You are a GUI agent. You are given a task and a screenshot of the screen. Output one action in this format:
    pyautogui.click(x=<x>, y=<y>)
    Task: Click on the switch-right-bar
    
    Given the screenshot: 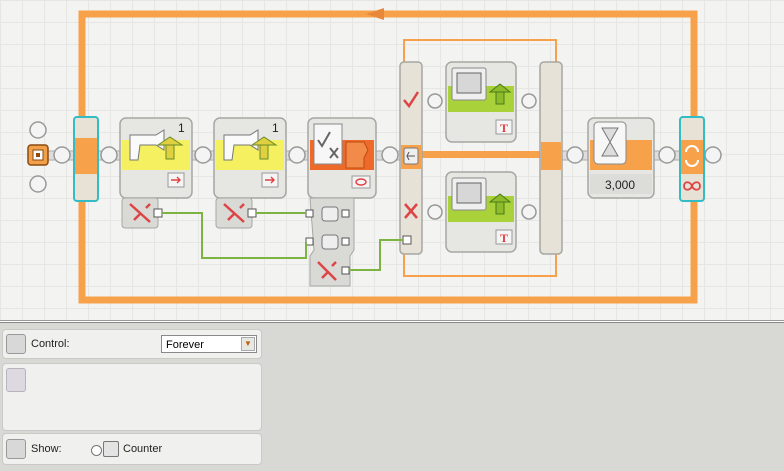 What is the action you would take?
    pyautogui.click(x=551, y=158)
    